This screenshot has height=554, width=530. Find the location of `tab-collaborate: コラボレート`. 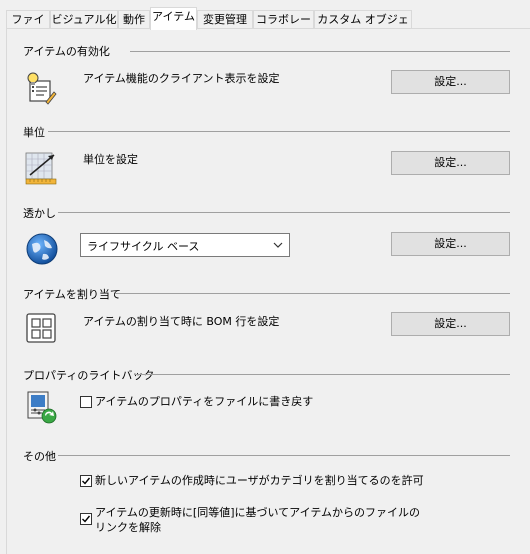

tab-collaborate: コラボレート is located at coordinates (283, 27).